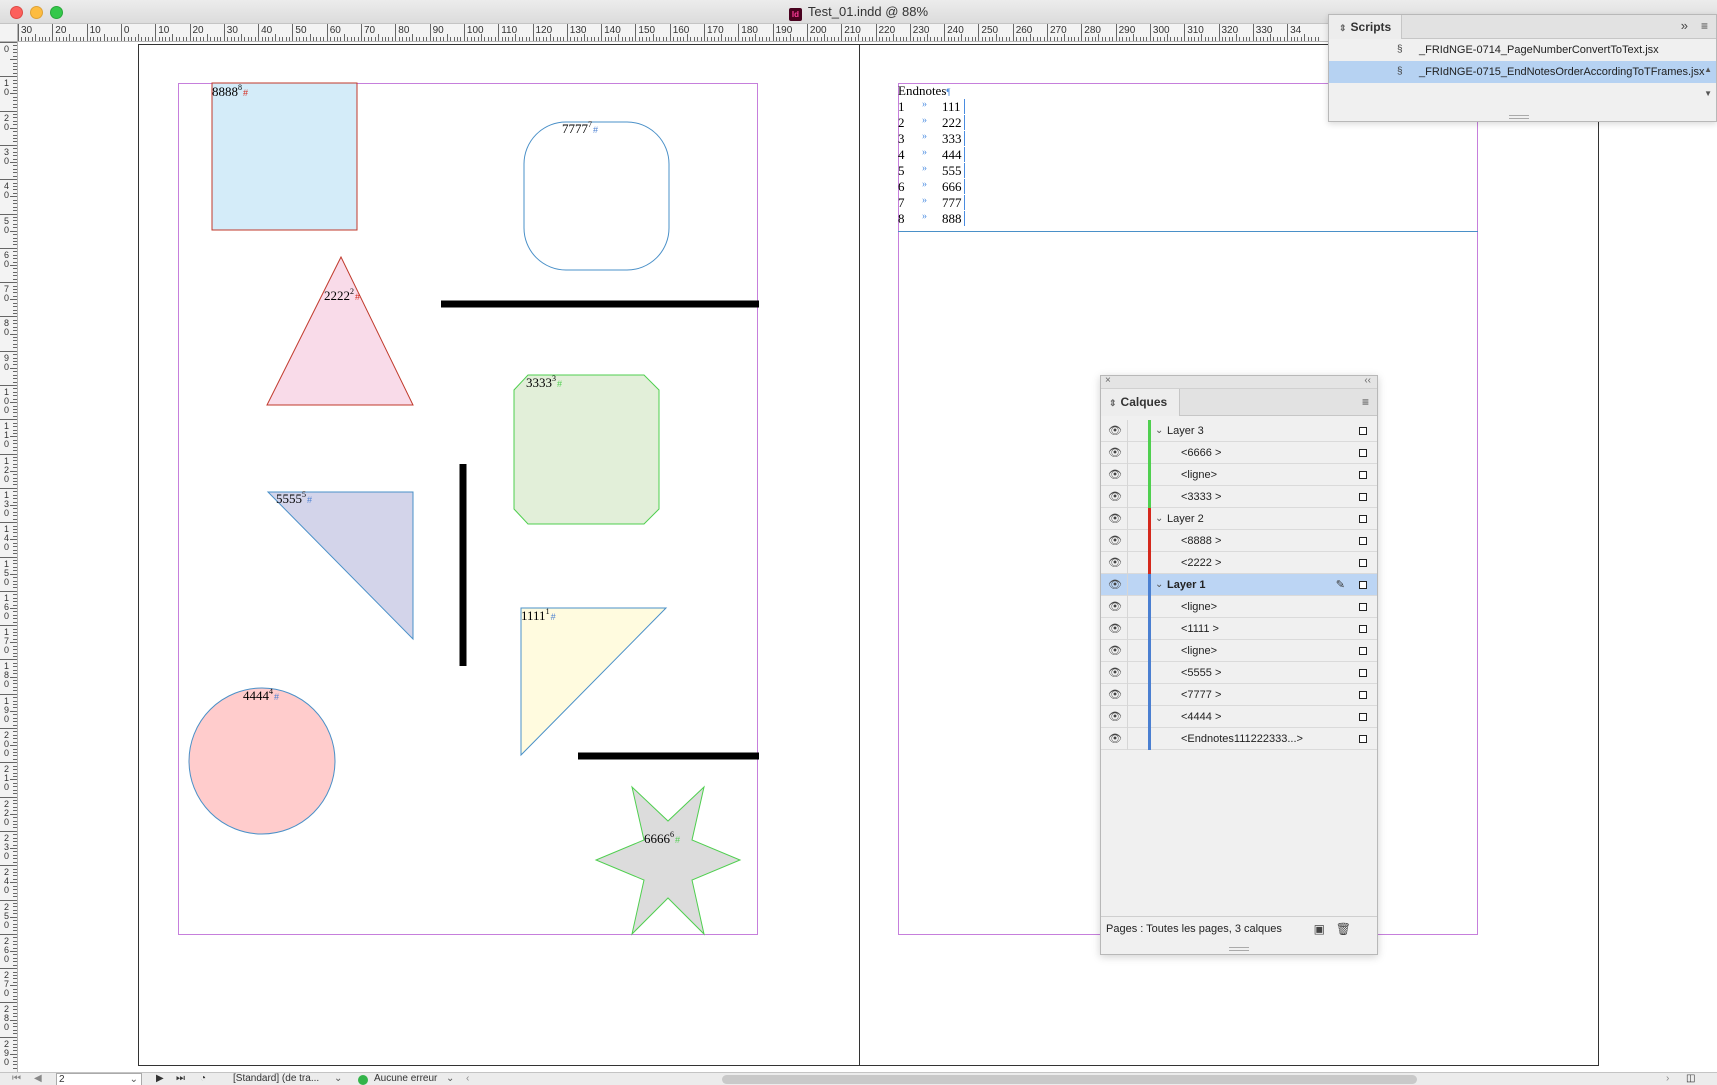 The height and width of the screenshot is (1085, 1717). I want to click on layer-row-layer3: 👁 ⌄ Layer 3, so click(1239, 431).